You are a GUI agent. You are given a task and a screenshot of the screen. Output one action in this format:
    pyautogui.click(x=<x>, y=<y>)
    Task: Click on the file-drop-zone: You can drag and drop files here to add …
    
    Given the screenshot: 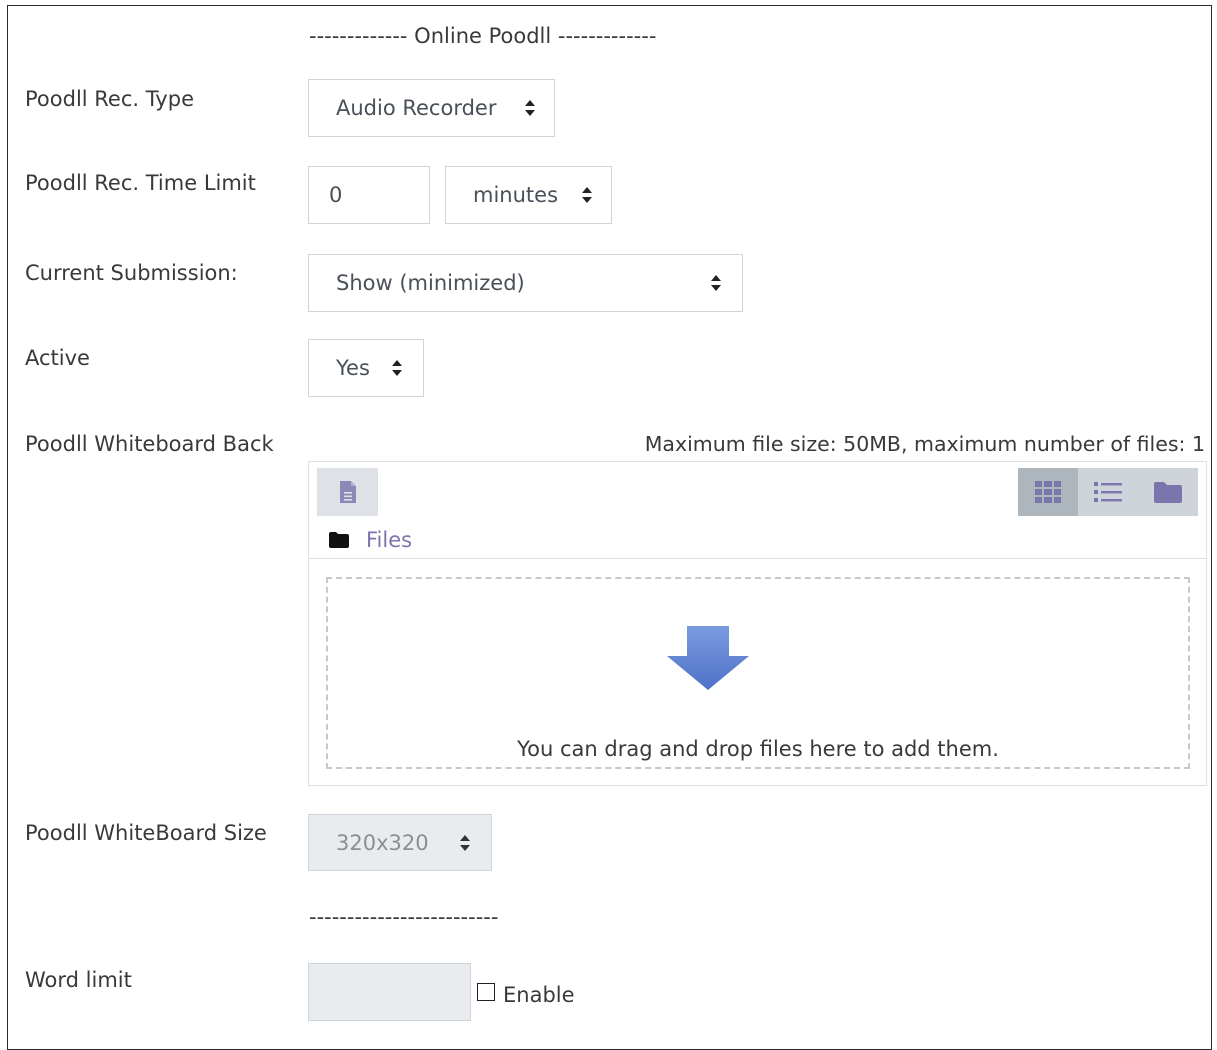 What is the action you would take?
    pyautogui.click(x=758, y=673)
    